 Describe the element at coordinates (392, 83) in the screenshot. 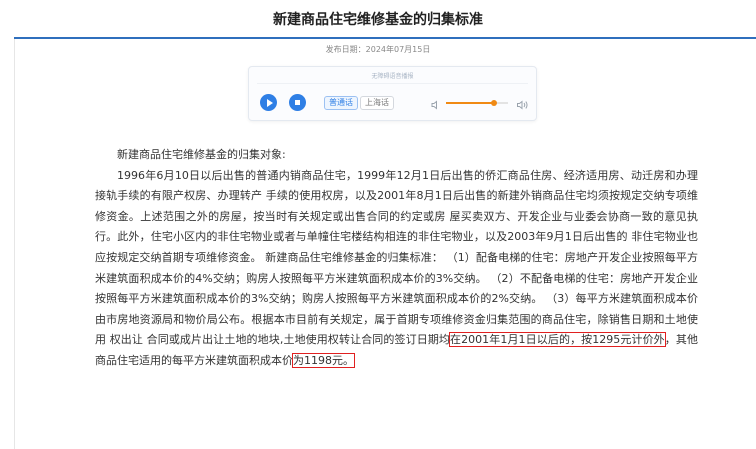

I see `player-divider` at that location.